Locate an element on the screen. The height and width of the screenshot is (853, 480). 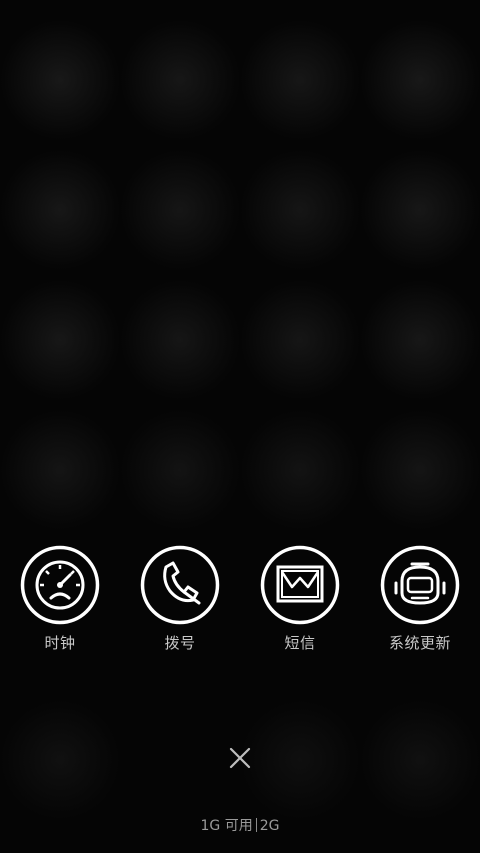
memory-status: 1G 可用 2G is located at coordinates (240, 825).